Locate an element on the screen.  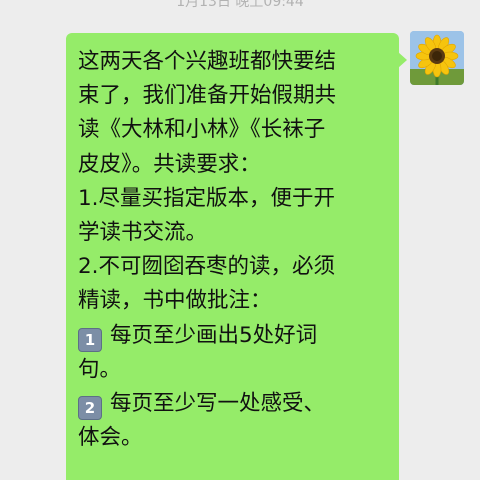
sunflower-icon is located at coordinates (437, 58).